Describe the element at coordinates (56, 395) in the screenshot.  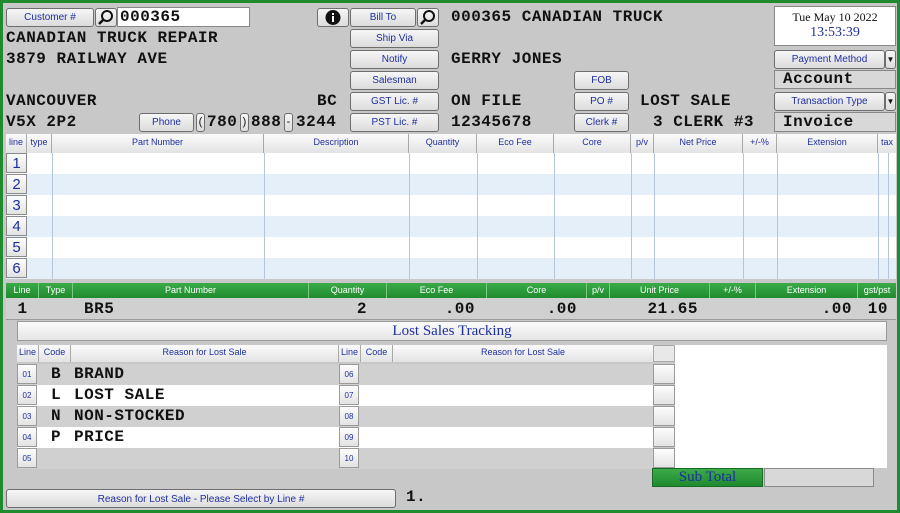
I see `lost-code: L` at that location.